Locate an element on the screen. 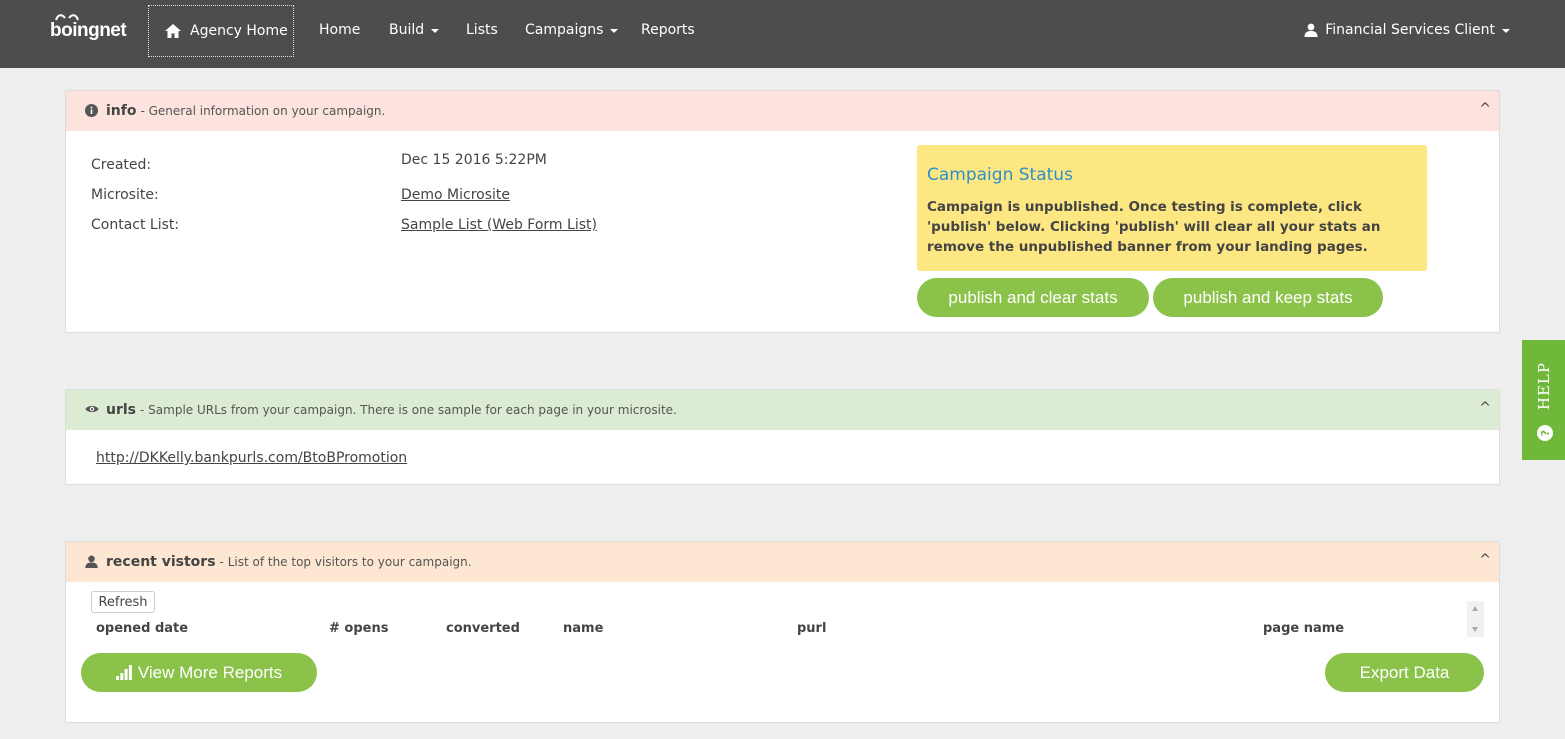  column-name: name is located at coordinates (583, 628).